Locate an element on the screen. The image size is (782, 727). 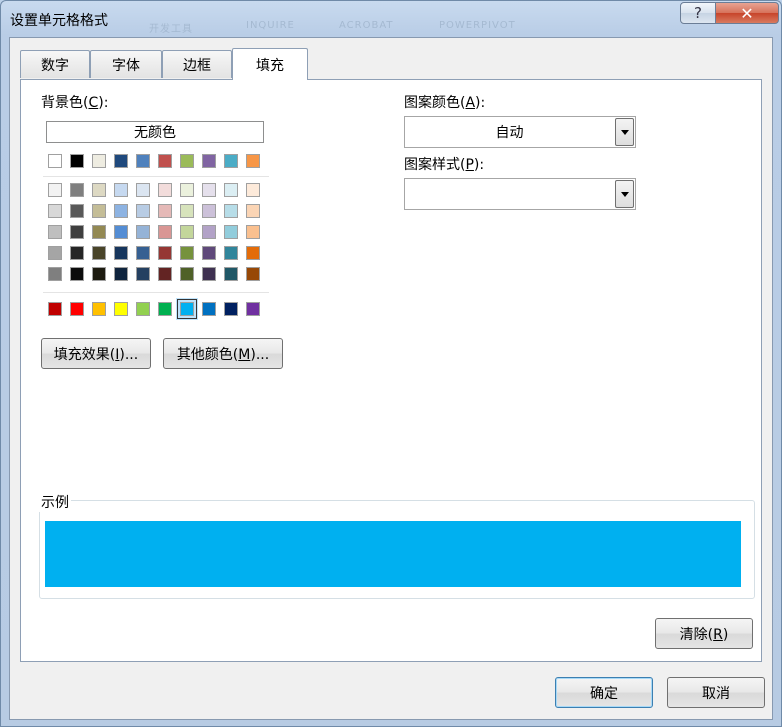
close-button: ✕ is located at coordinates (747, 13).